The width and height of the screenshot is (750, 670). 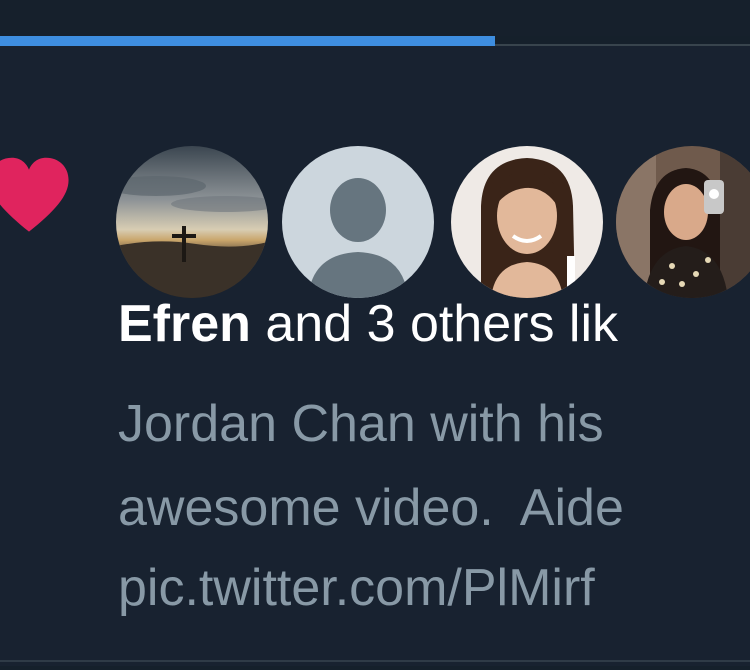 I want to click on header-bar, so click(x=375, y=18).